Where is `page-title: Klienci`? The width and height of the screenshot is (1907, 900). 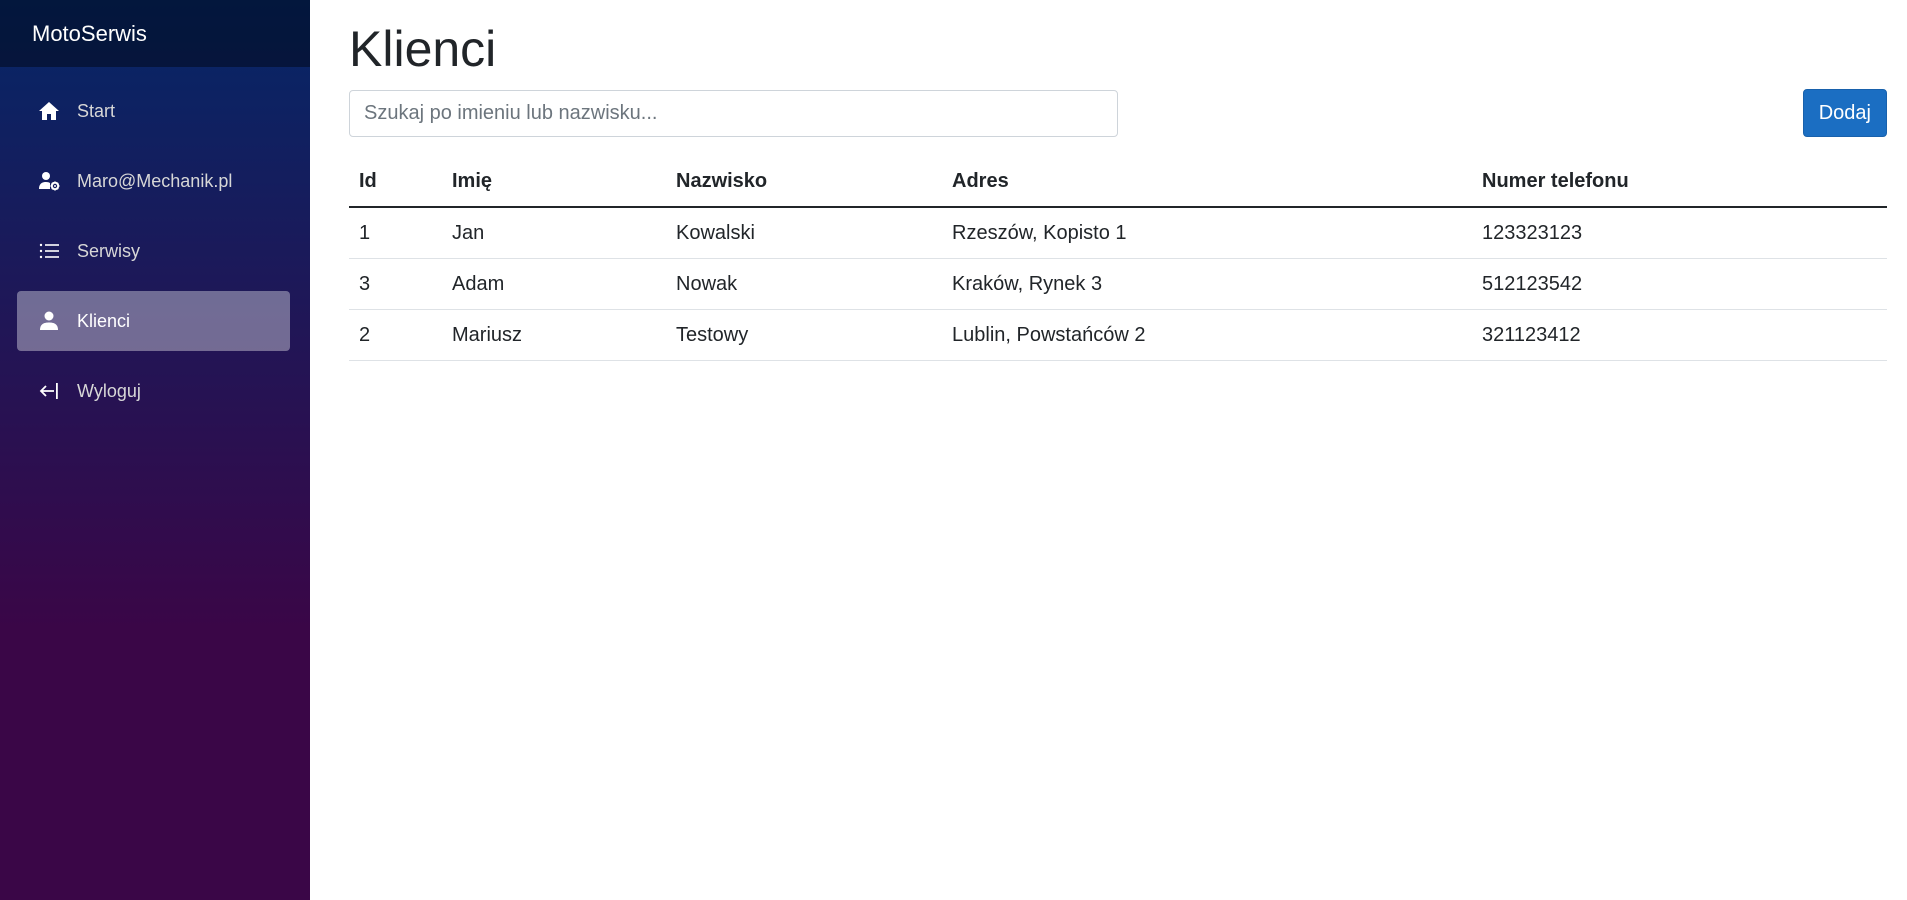
page-title: Klienci is located at coordinates (423, 49).